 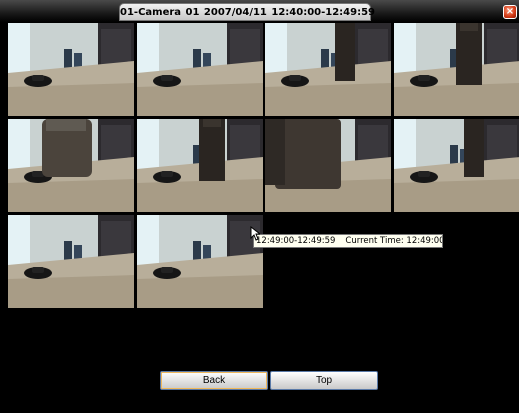 What do you see at coordinates (324, 380) in the screenshot?
I see `top-button: Top` at bounding box center [324, 380].